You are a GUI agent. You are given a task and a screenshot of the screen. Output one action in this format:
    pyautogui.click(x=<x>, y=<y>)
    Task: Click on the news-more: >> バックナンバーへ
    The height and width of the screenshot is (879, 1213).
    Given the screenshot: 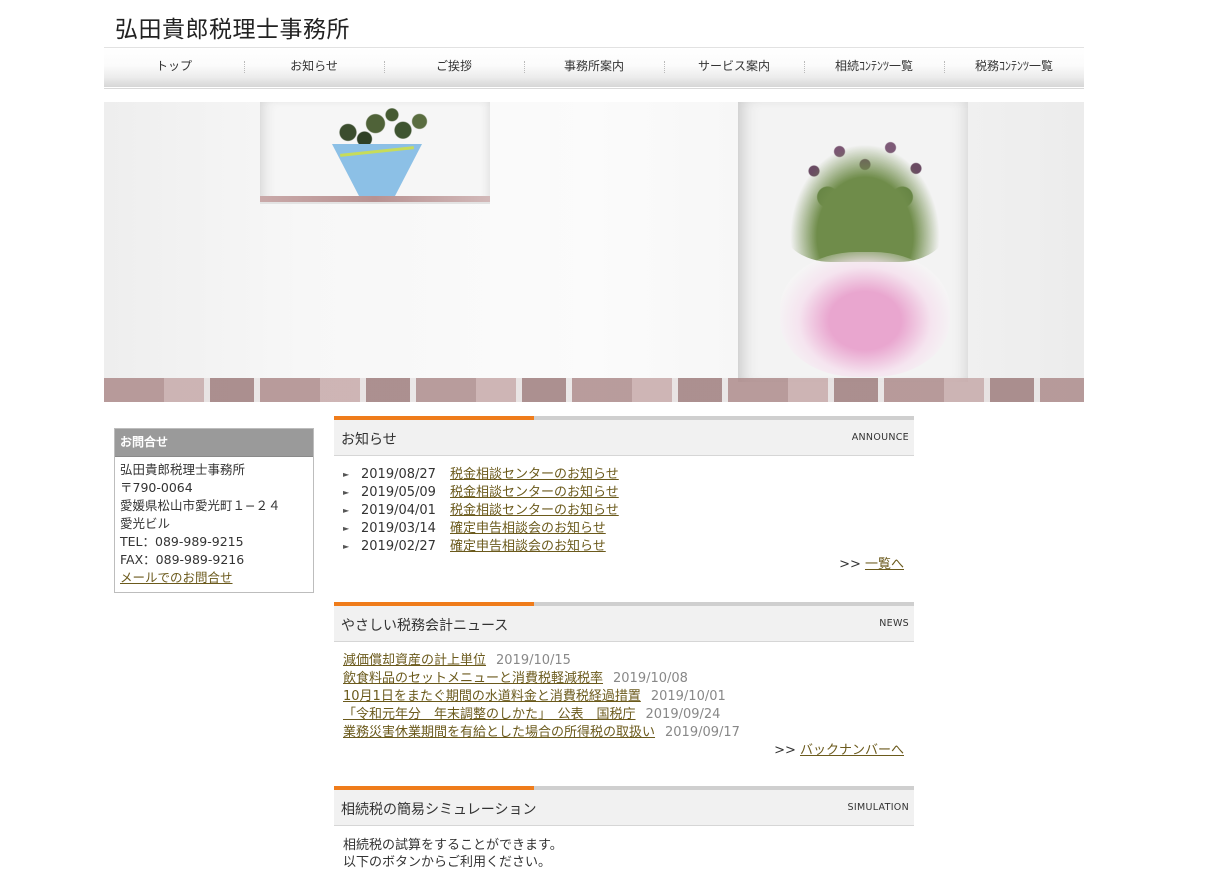 What is the action you would take?
    pyautogui.click(x=624, y=751)
    